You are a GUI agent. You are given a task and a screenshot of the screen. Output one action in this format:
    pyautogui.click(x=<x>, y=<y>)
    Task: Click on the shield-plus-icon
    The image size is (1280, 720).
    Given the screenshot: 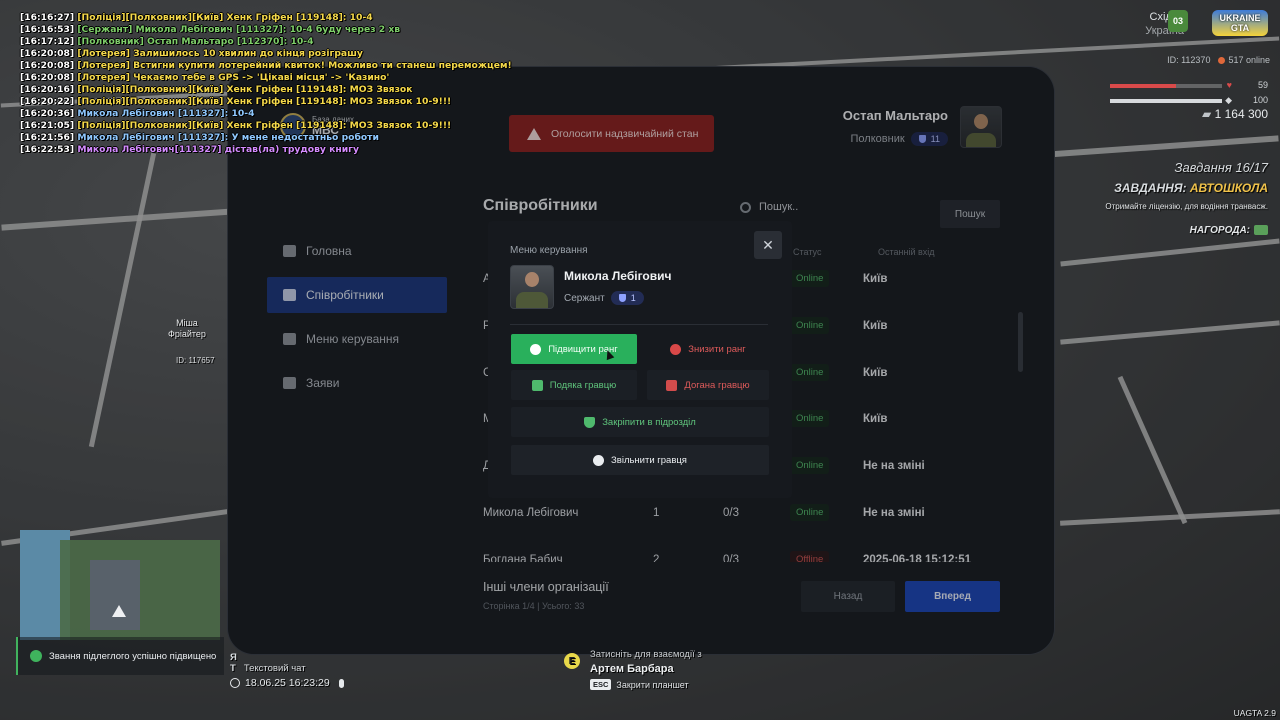 What is the action you would take?
    pyautogui.click(x=590, y=422)
    